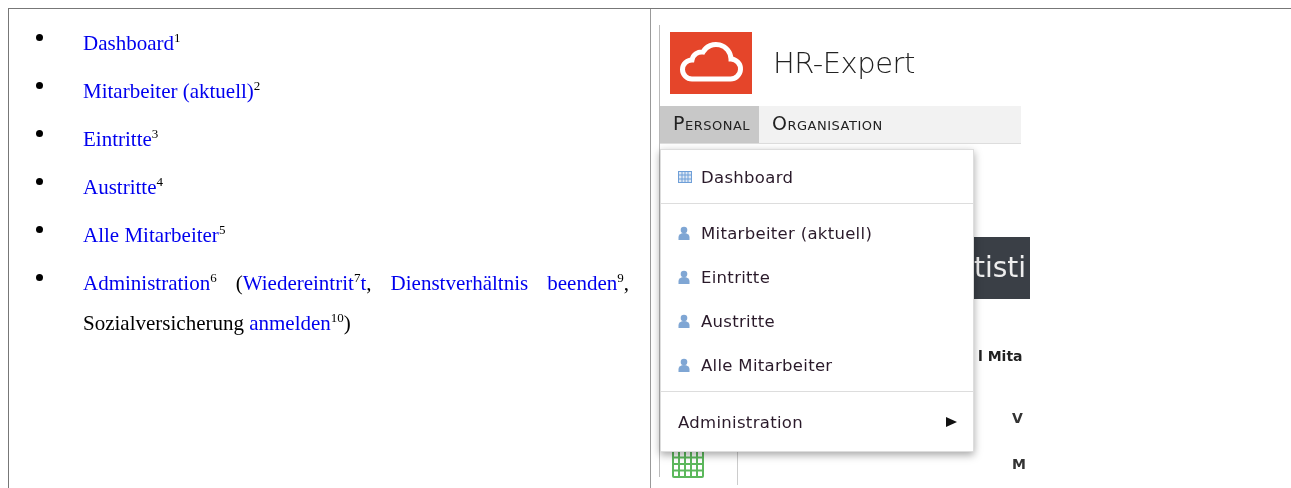 This screenshot has height=488, width=1291. What do you see at coordinates (817, 177) in the screenshot?
I see `menu-item: Dashboard` at bounding box center [817, 177].